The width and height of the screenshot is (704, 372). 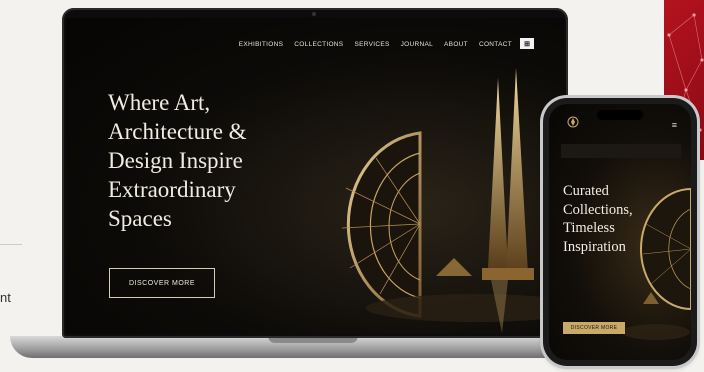 I want to click on nav-item-exhibitions: EXHIBITIONS, so click(x=261, y=44).